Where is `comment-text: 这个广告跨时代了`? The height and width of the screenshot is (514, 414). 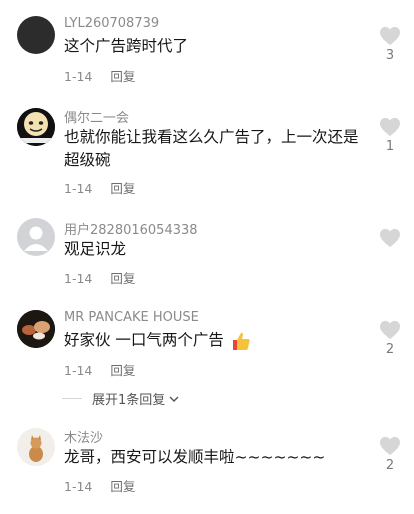
comment-text: 这个广告跨时代了 is located at coordinates (126, 46).